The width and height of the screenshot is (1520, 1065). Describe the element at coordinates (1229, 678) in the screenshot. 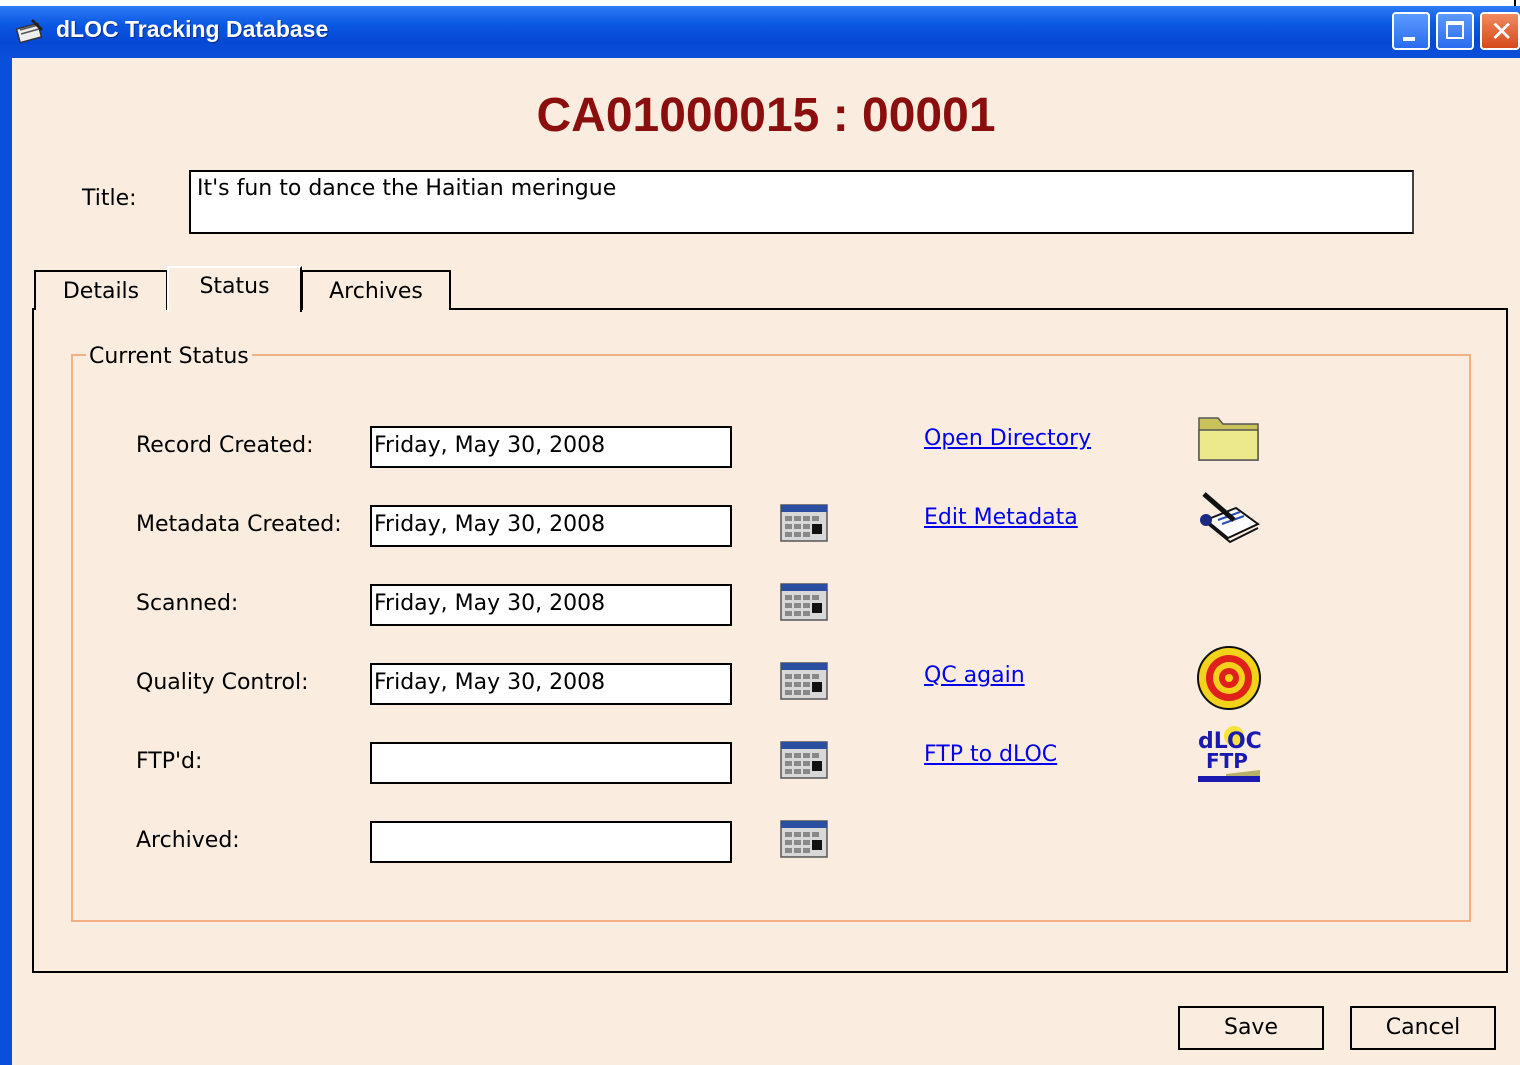

I see `target-icon` at that location.